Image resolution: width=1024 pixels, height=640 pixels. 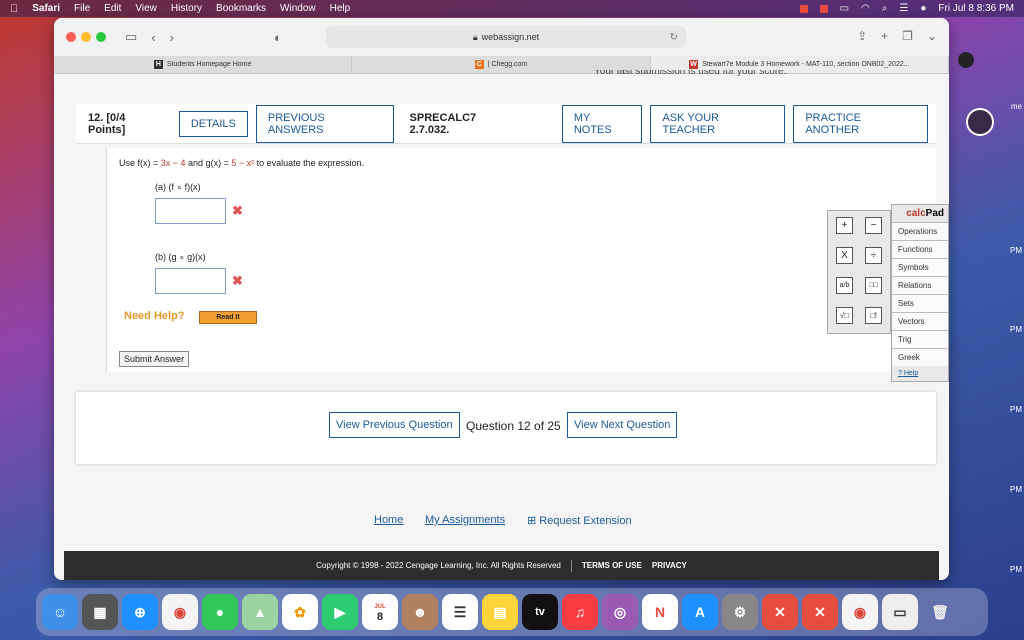 What do you see at coordinates (920, 231) in the screenshot?
I see `calcpad-operations: Operations` at bounding box center [920, 231].